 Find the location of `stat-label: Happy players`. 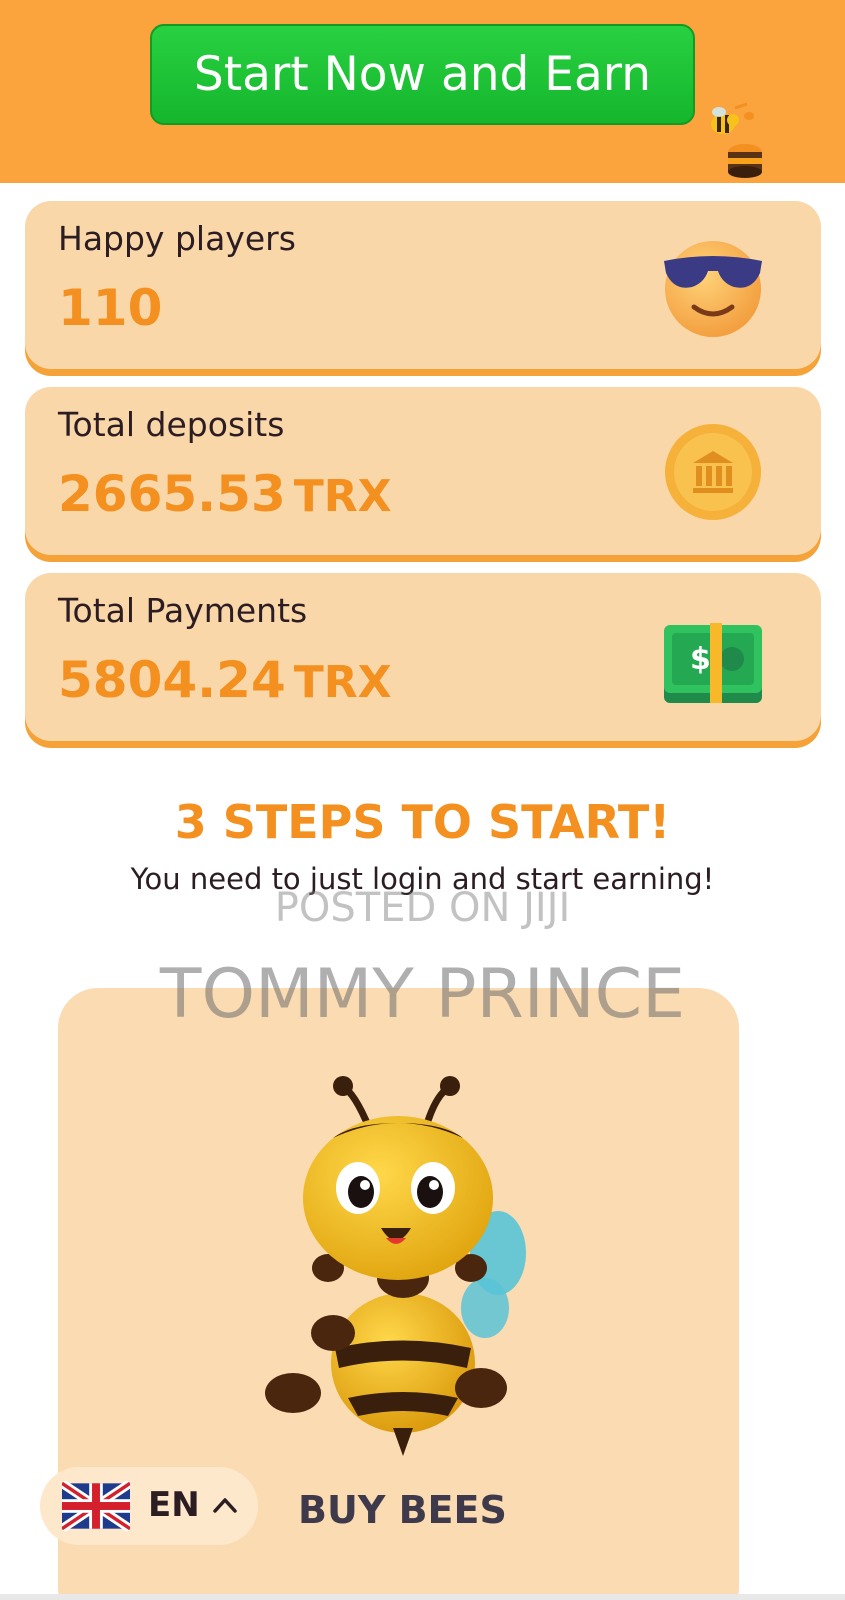

stat-label: Happy players is located at coordinates (177, 238).